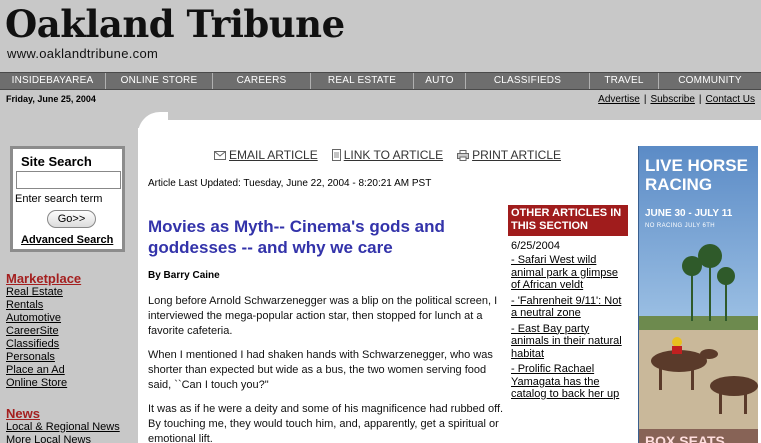  Describe the element at coordinates (43, 357) in the screenshot. I see `sidebar-link-personals: Personals` at that location.